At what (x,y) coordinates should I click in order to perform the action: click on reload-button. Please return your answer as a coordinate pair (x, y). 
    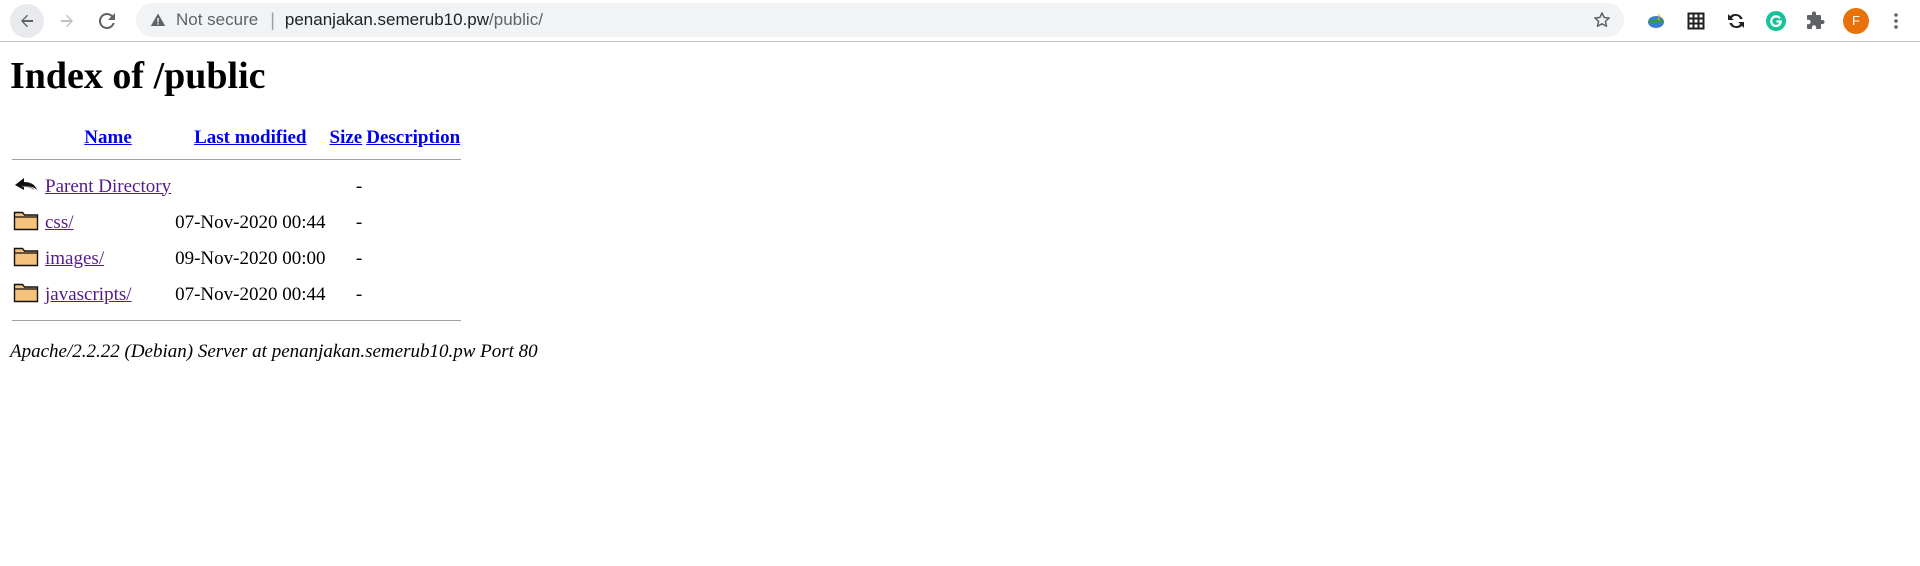
    Looking at the image, I should click on (107, 21).